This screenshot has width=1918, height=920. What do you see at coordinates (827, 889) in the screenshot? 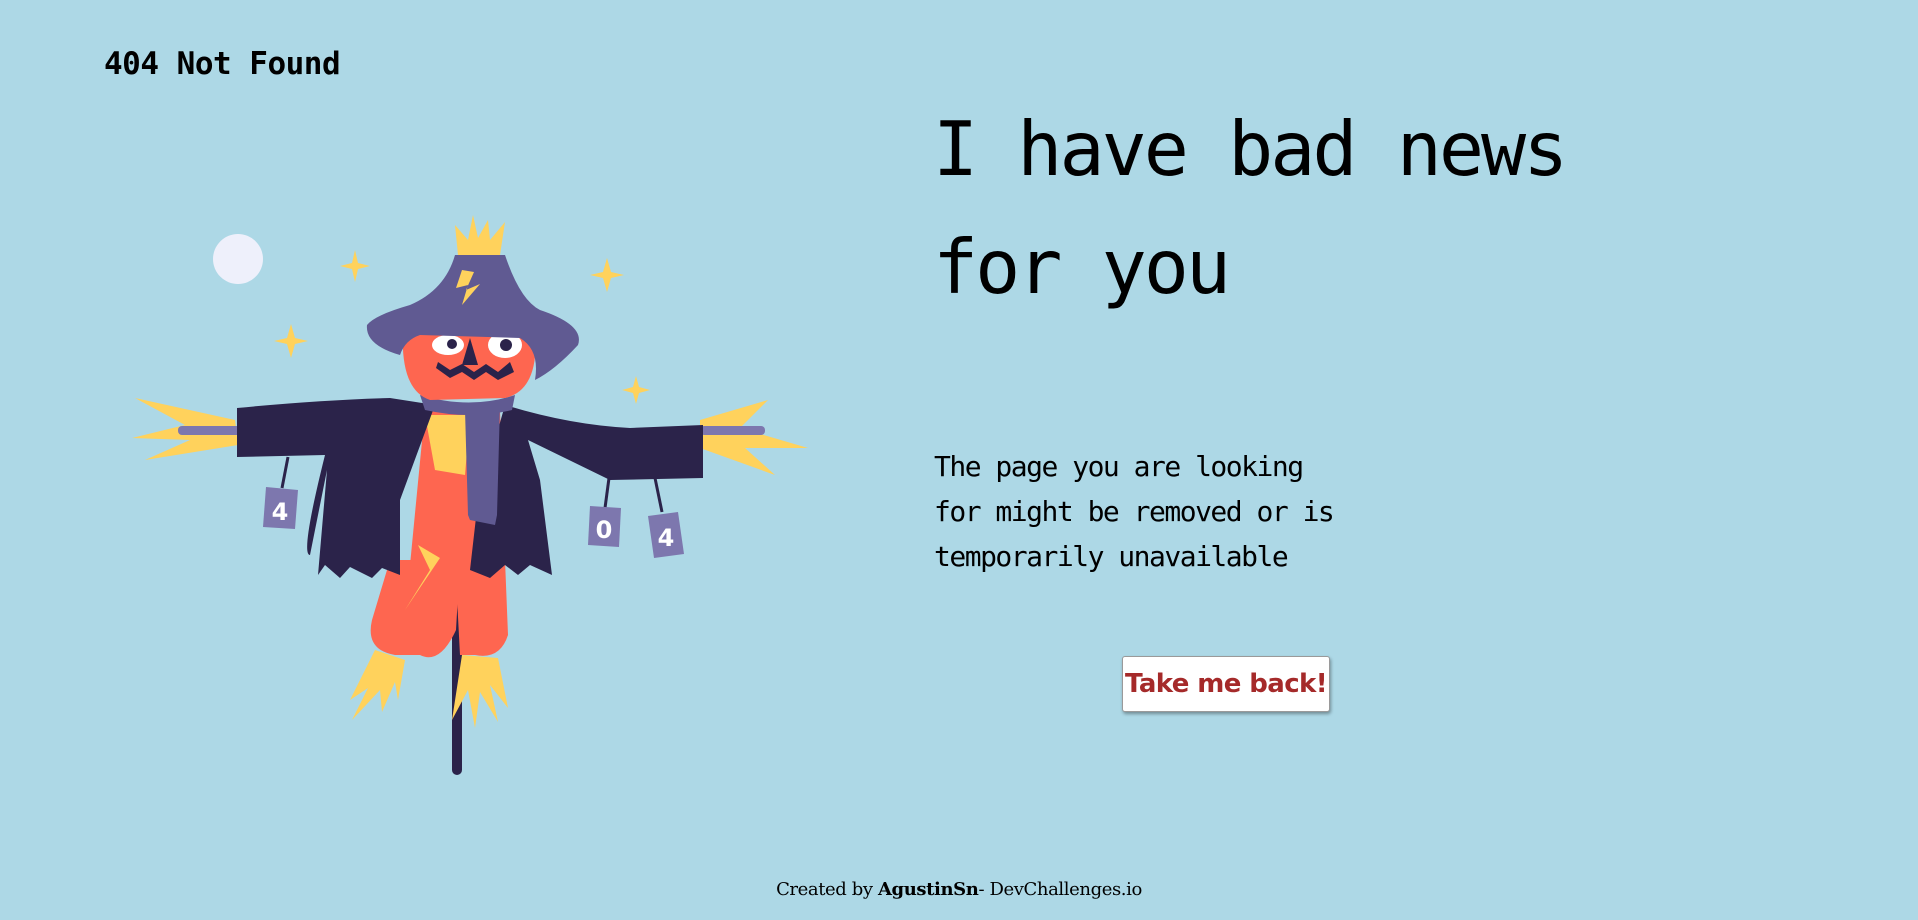
I see `footer-prefix: Created by` at bounding box center [827, 889].